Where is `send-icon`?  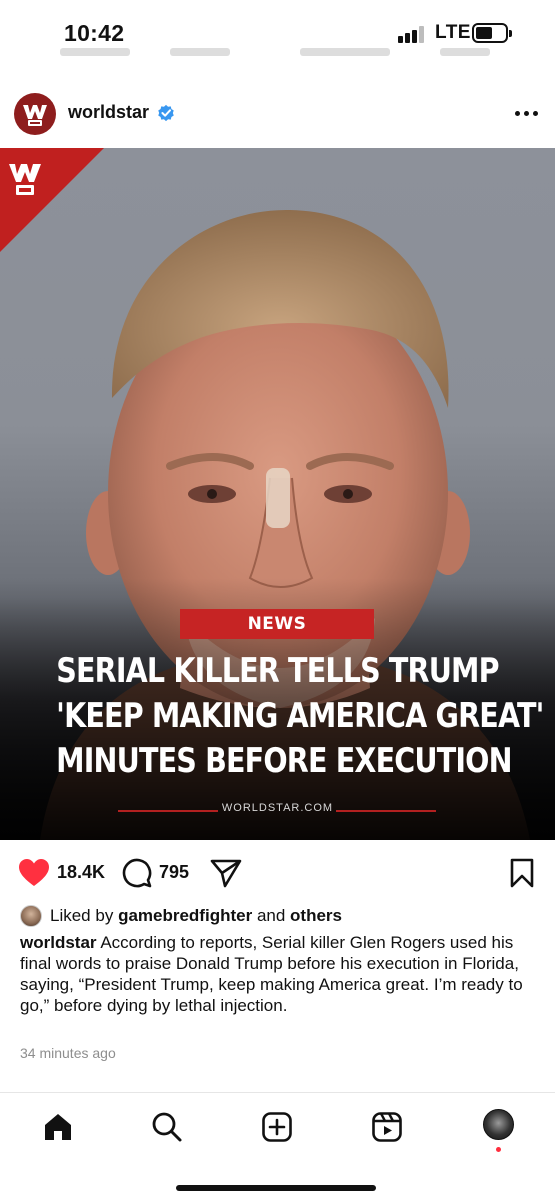
send-icon is located at coordinates (226, 873).